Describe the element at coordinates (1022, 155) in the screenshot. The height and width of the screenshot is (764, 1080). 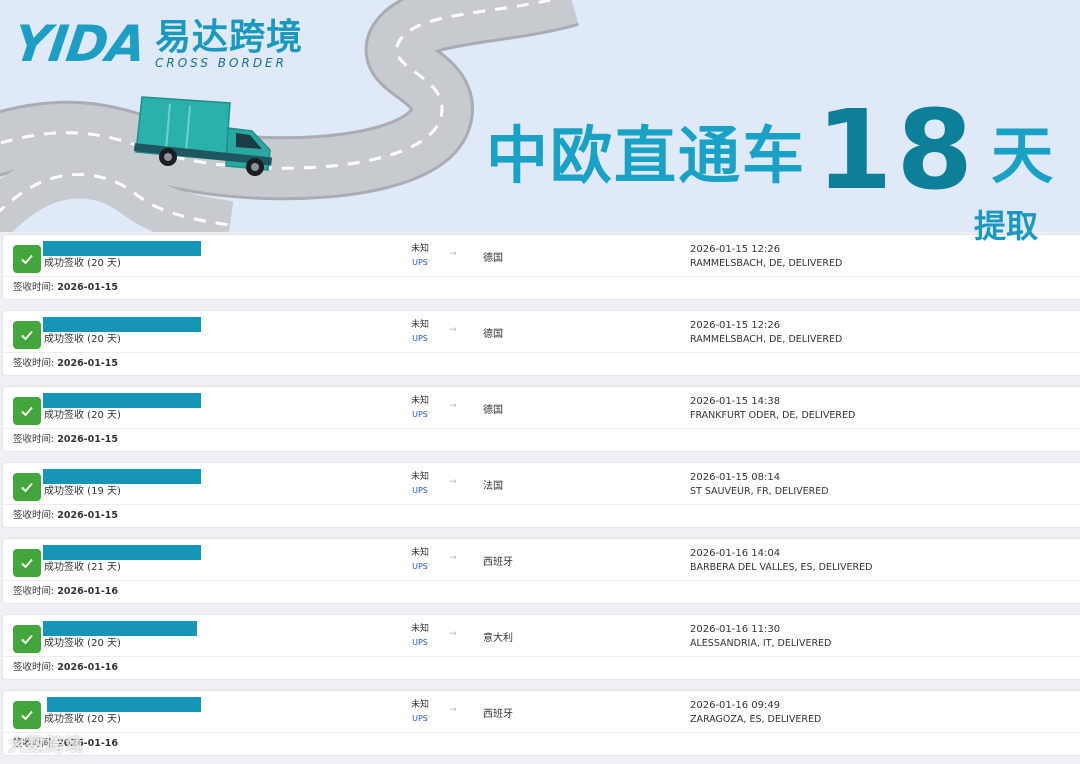
I see `headline-days-unit: 天` at that location.